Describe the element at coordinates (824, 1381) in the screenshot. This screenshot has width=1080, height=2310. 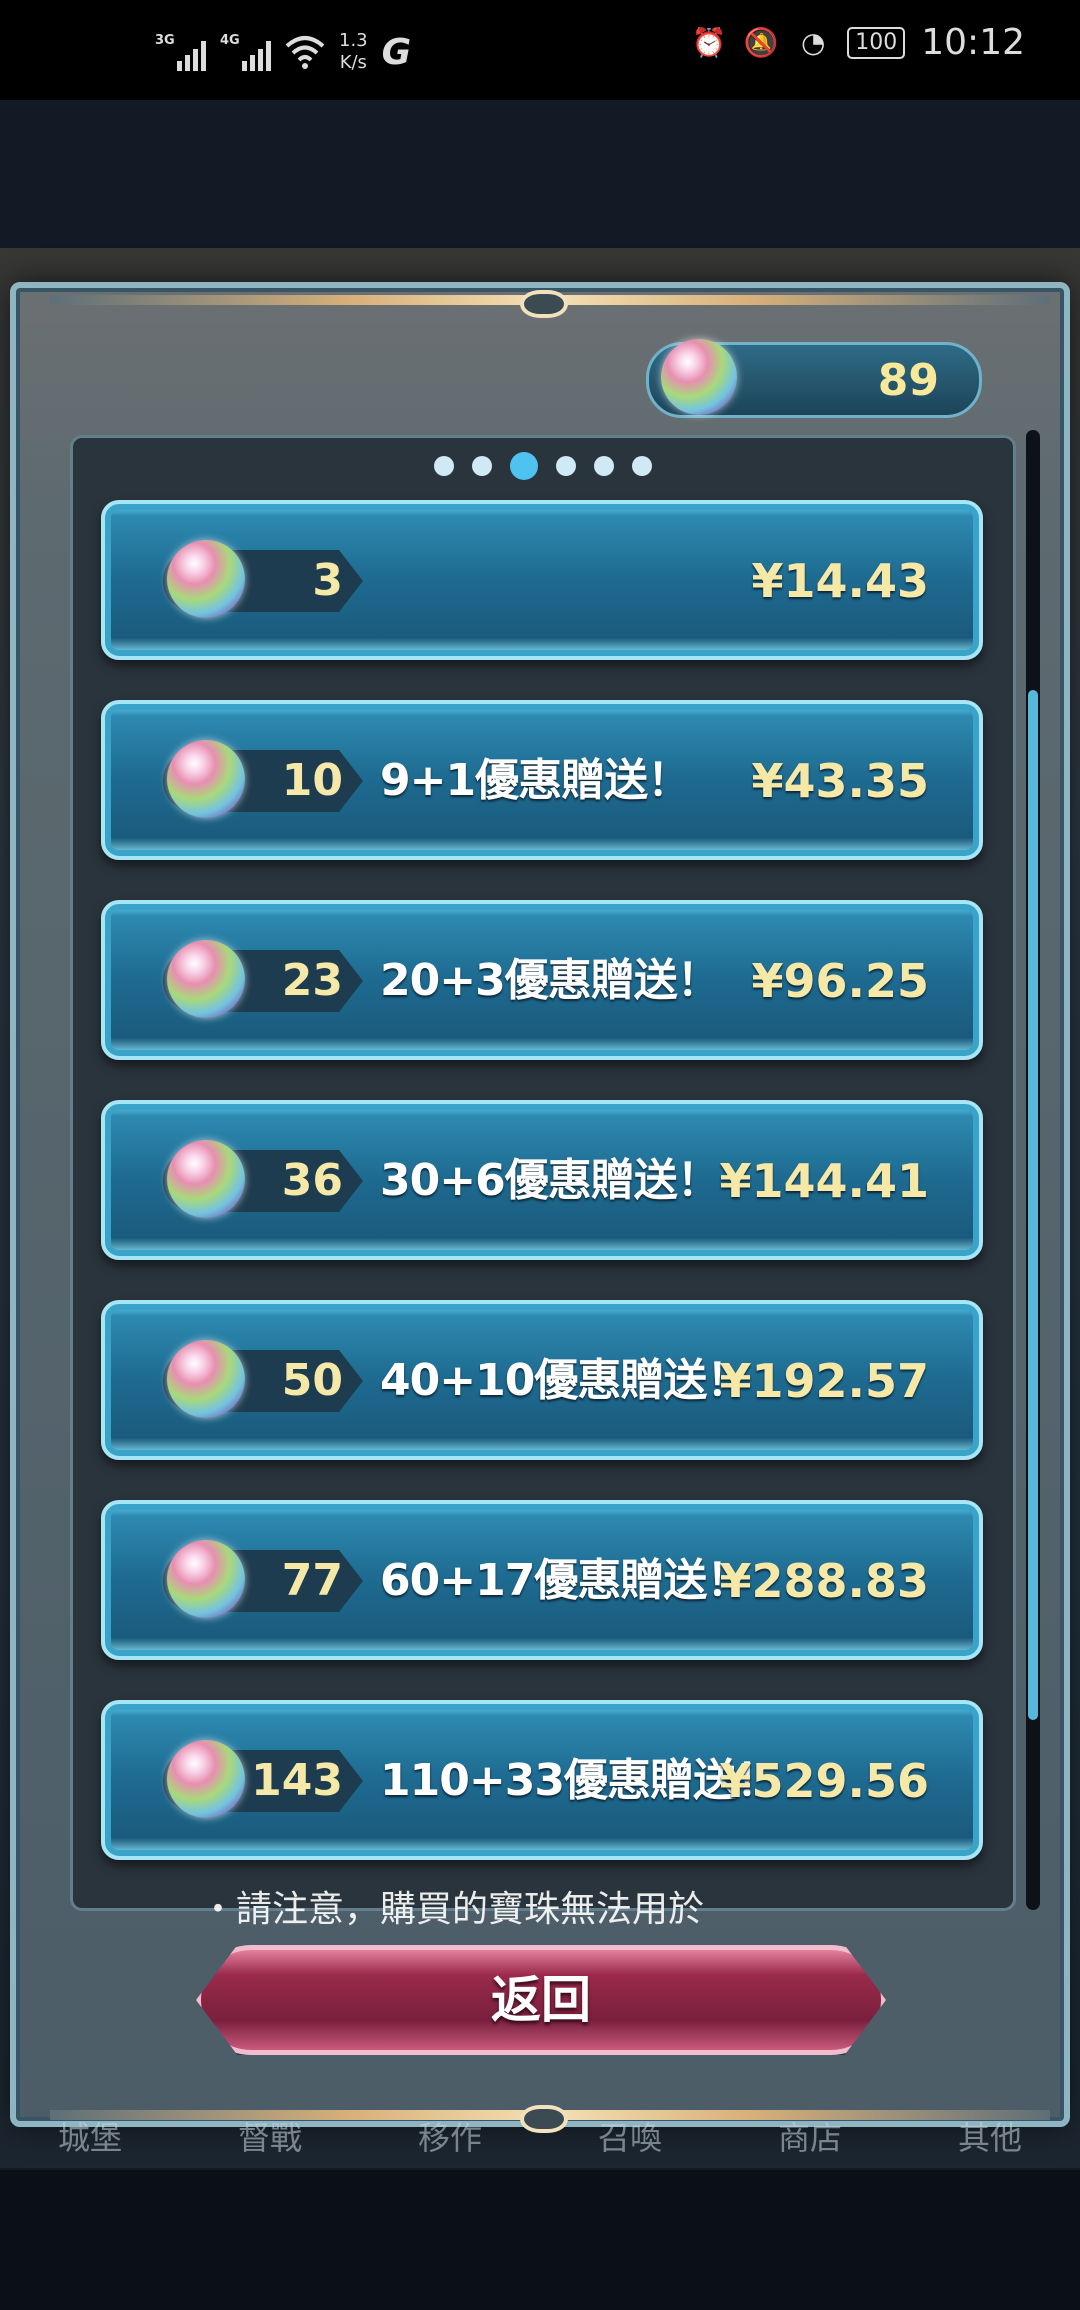
I see `package-price: ¥192.57` at that location.